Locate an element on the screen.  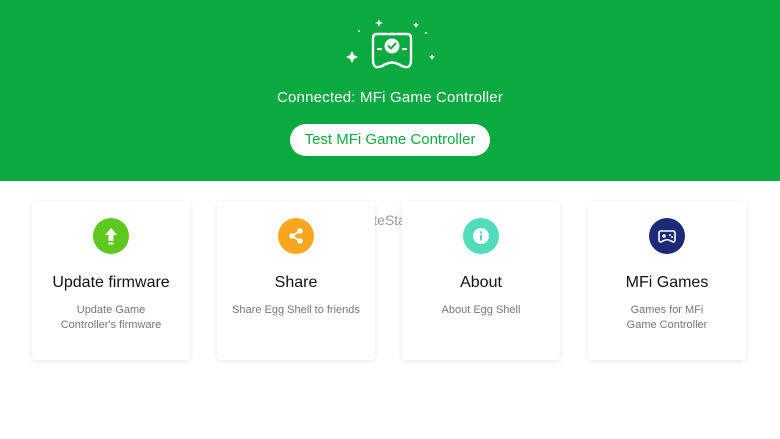
share-card: Share Share Egg Shell to friends is located at coordinates (296, 281).